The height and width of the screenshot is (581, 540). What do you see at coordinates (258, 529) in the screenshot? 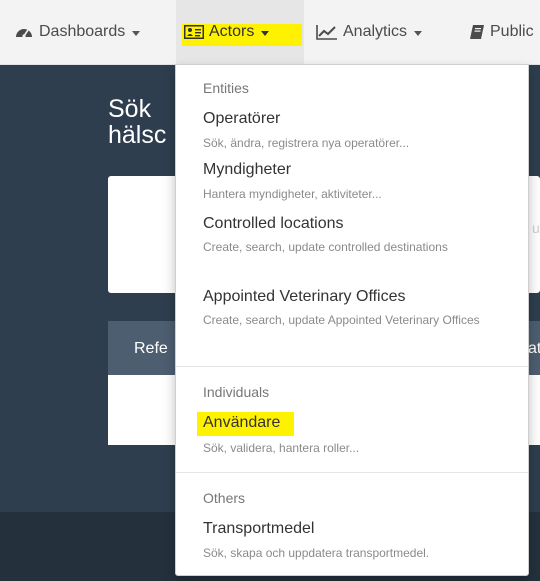
I see `menu-item-transportmedel: Transportmedel` at bounding box center [258, 529].